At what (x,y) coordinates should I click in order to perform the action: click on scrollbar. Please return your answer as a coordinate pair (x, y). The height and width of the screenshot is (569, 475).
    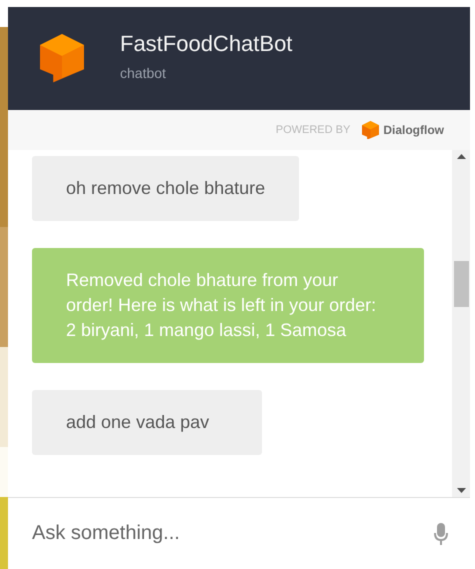
    Looking at the image, I should click on (461, 323).